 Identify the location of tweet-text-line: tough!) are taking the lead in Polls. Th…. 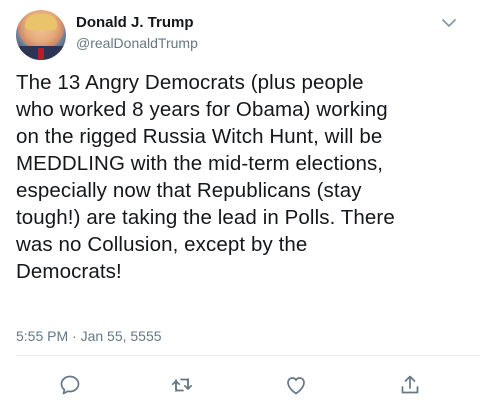
(205, 217).